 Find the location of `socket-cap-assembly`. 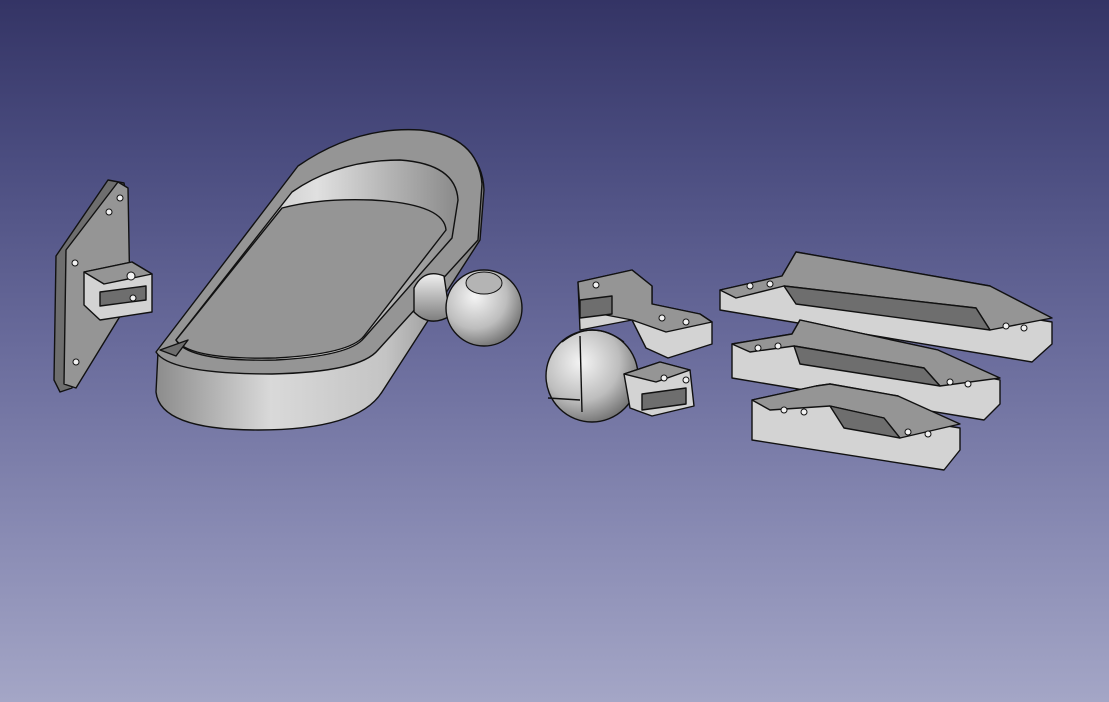

socket-cap-assembly is located at coordinates (629, 346).